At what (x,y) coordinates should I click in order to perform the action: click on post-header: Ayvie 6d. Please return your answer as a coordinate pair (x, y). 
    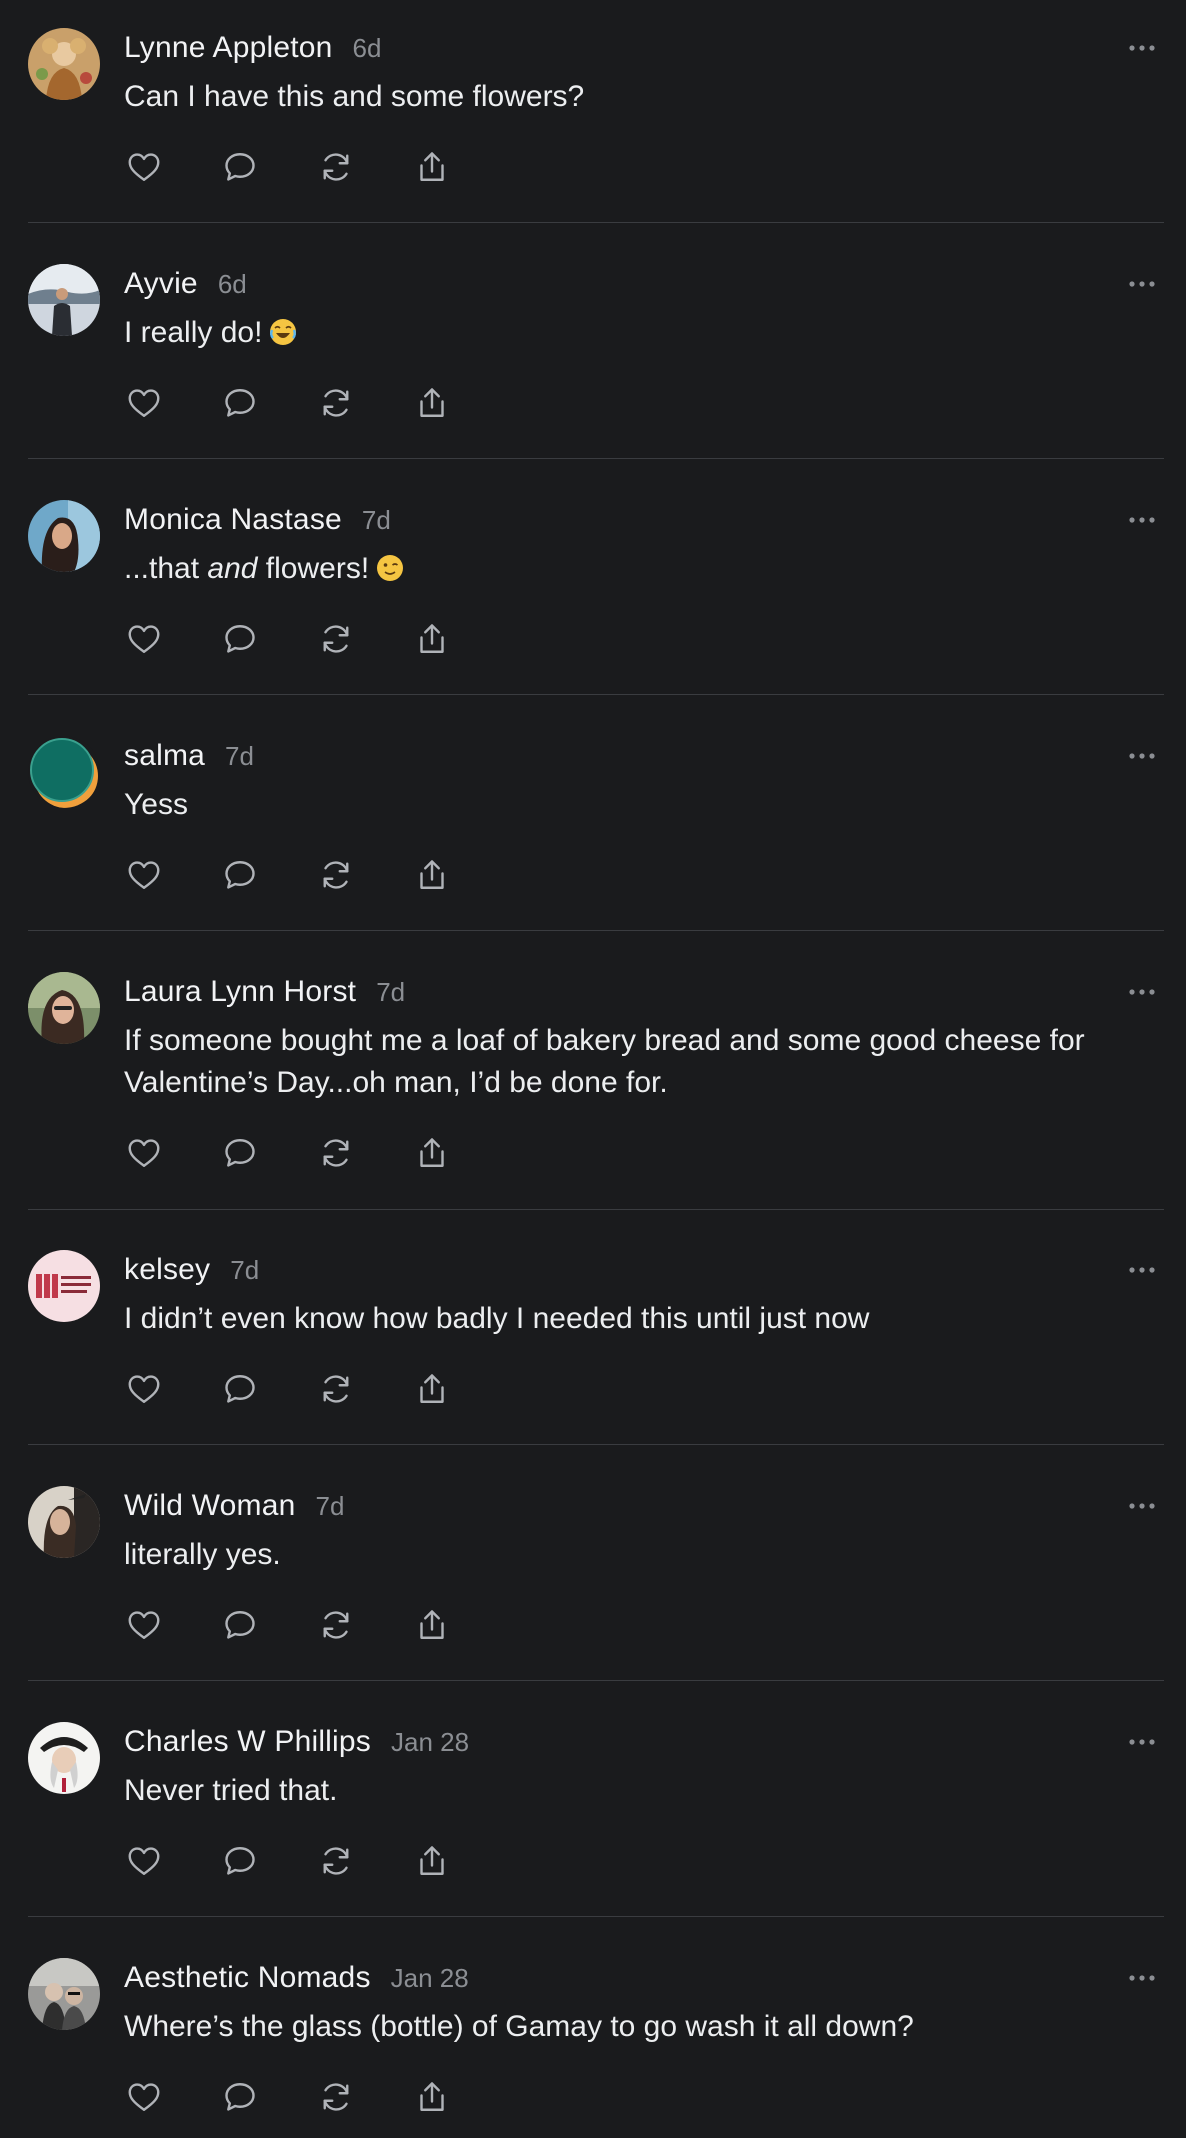
    Looking at the image, I should click on (185, 284).